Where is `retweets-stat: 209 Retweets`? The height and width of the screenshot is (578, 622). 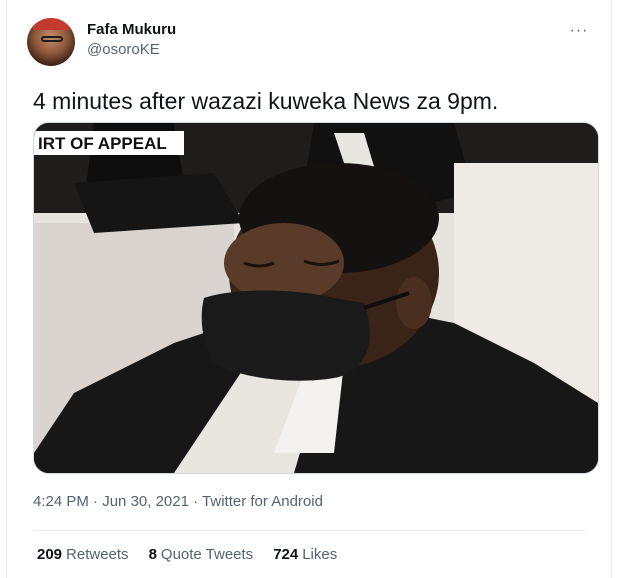 retweets-stat: 209 Retweets is located at coordinates (83, 555).